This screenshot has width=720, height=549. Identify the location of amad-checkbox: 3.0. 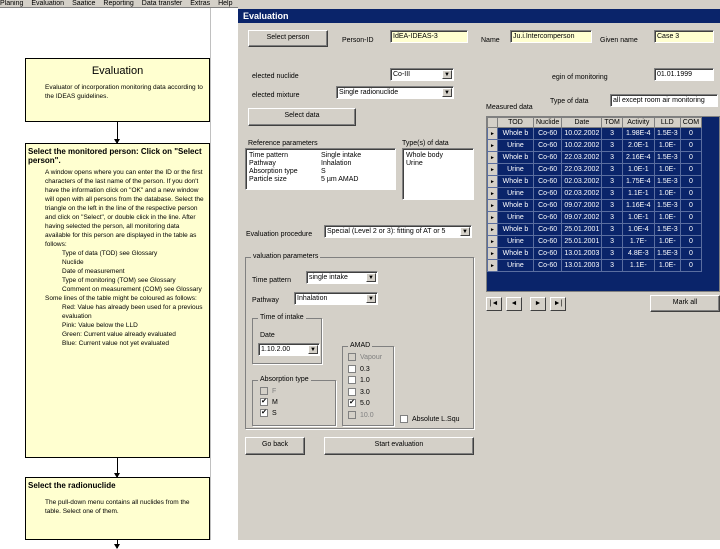
(359, 392).